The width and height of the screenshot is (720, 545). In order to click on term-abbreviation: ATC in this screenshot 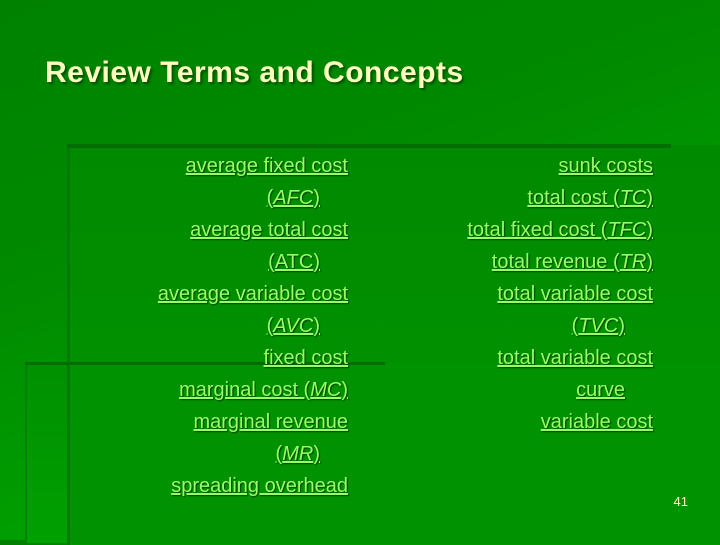, I will do `click(294, 262)`.